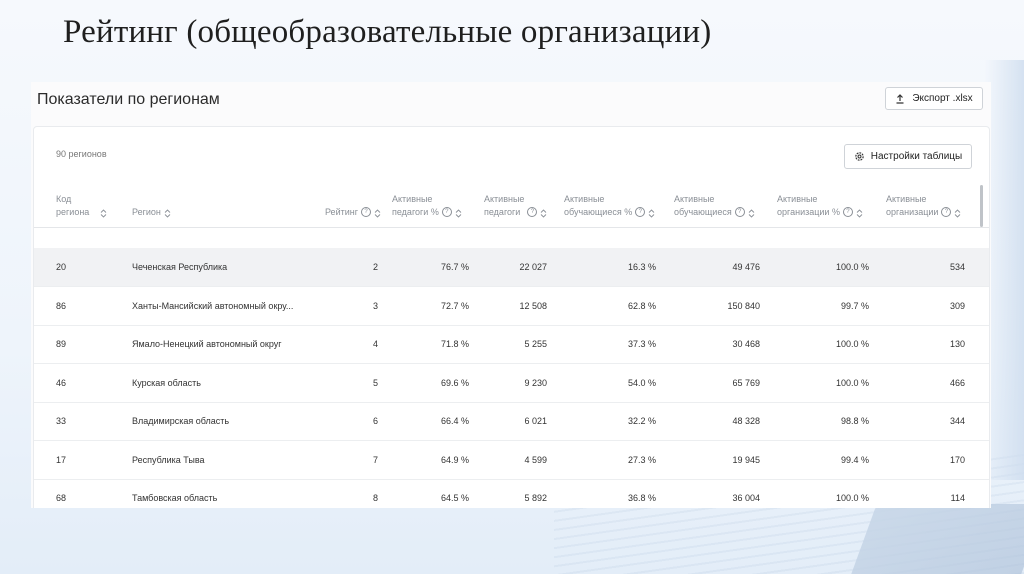 This screenshot has height=574, width=1024. Describe the element at coordinates (375, 267) in the screenshot. I see `cell-rating: 2` at that location.